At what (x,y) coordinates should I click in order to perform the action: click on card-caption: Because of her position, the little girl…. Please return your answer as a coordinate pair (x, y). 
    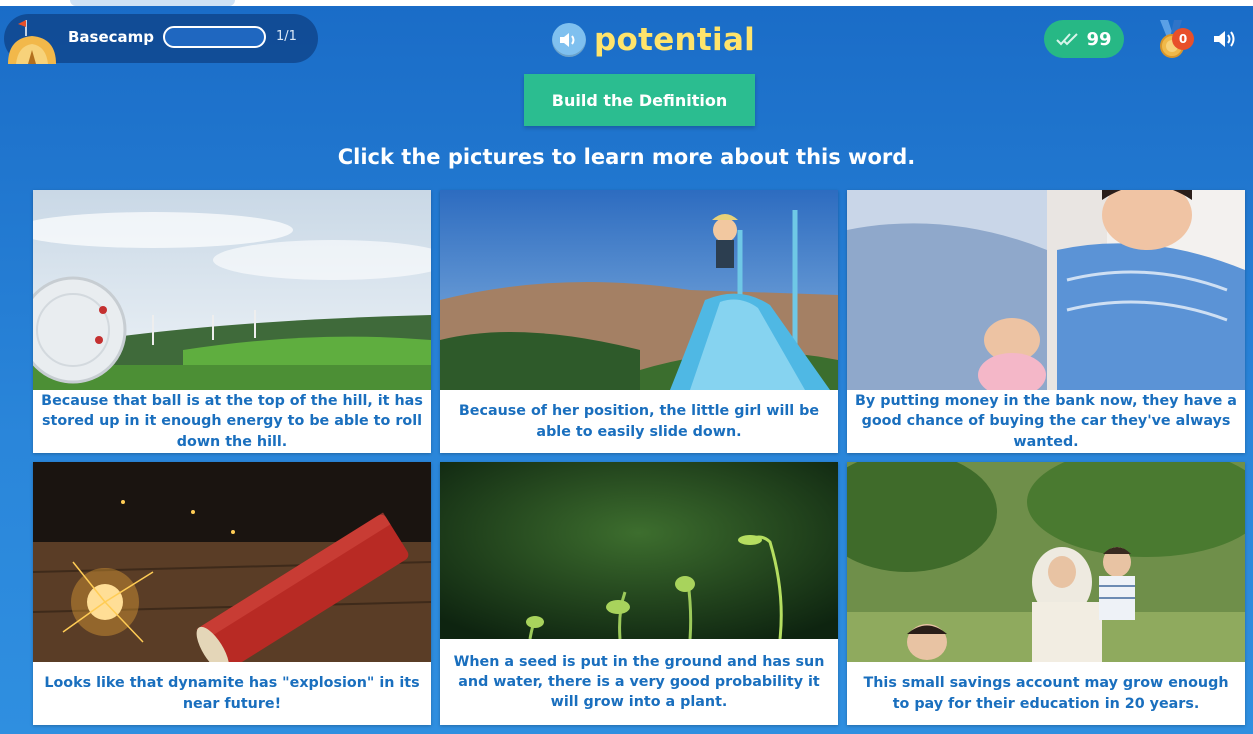
    Looking at the image, I should click on (639, 421).